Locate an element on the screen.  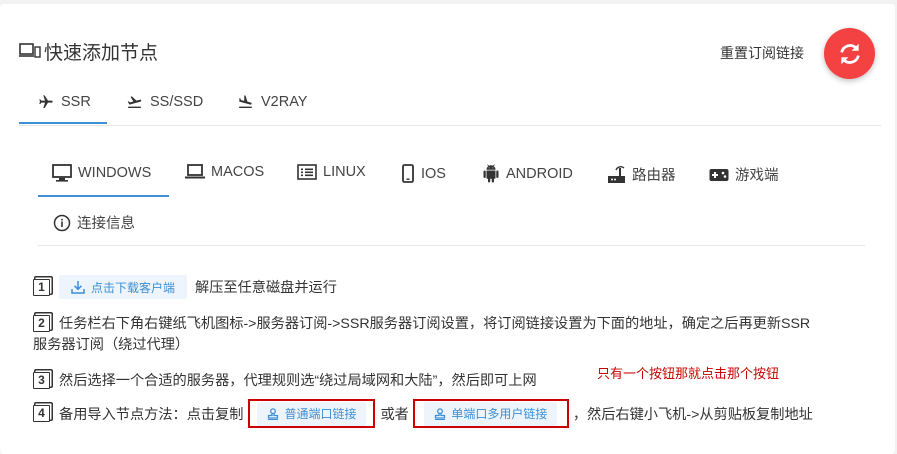
tab-game: 游戏端 is located at coordinates (744, 174).